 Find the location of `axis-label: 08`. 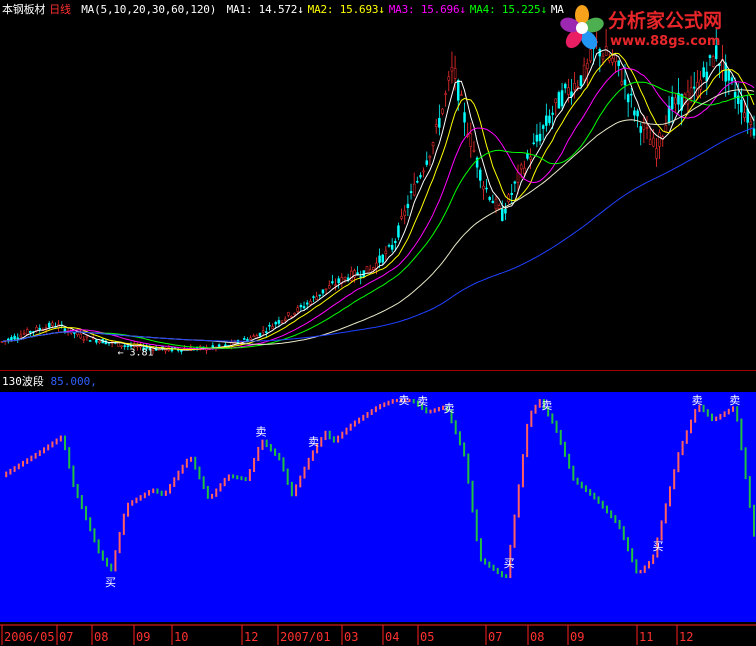

axis-label: 08 is located at coordinates (101, 637).